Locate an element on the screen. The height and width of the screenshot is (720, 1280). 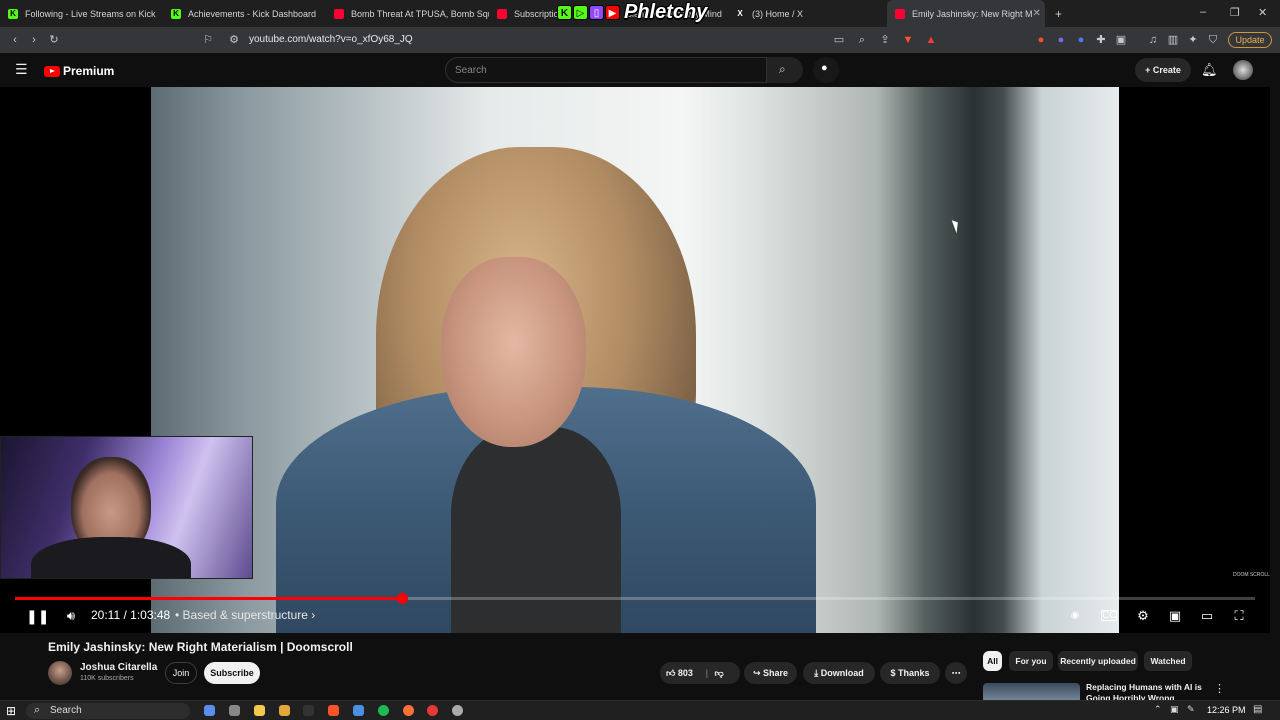
firefox-icon is located at coordinates (408, 710).